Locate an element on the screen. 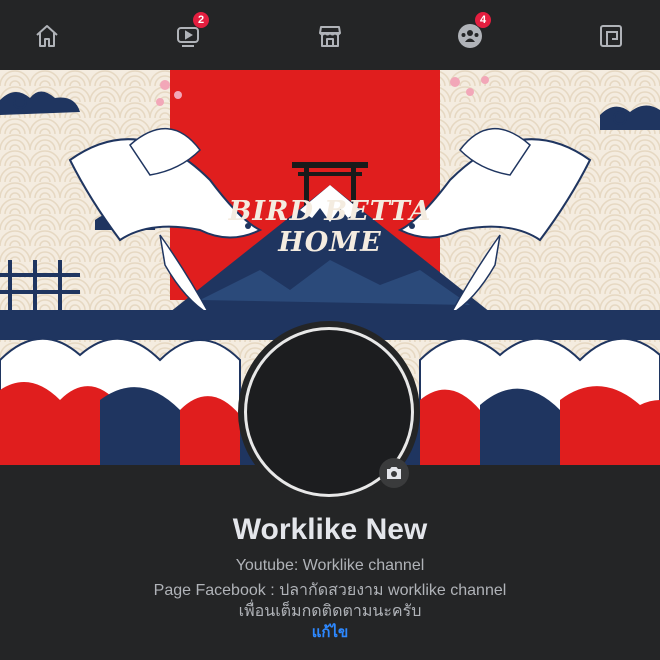 This screenshot has width=660, height=660. bio-line-youtube: Youtube: Worklike channel is located at coordinates (330, 565).